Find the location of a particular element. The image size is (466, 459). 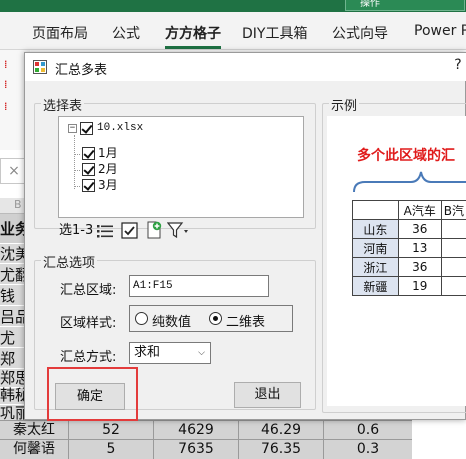

radio-plain-values-label: 纯数值 is located at coordinates (171, 320).